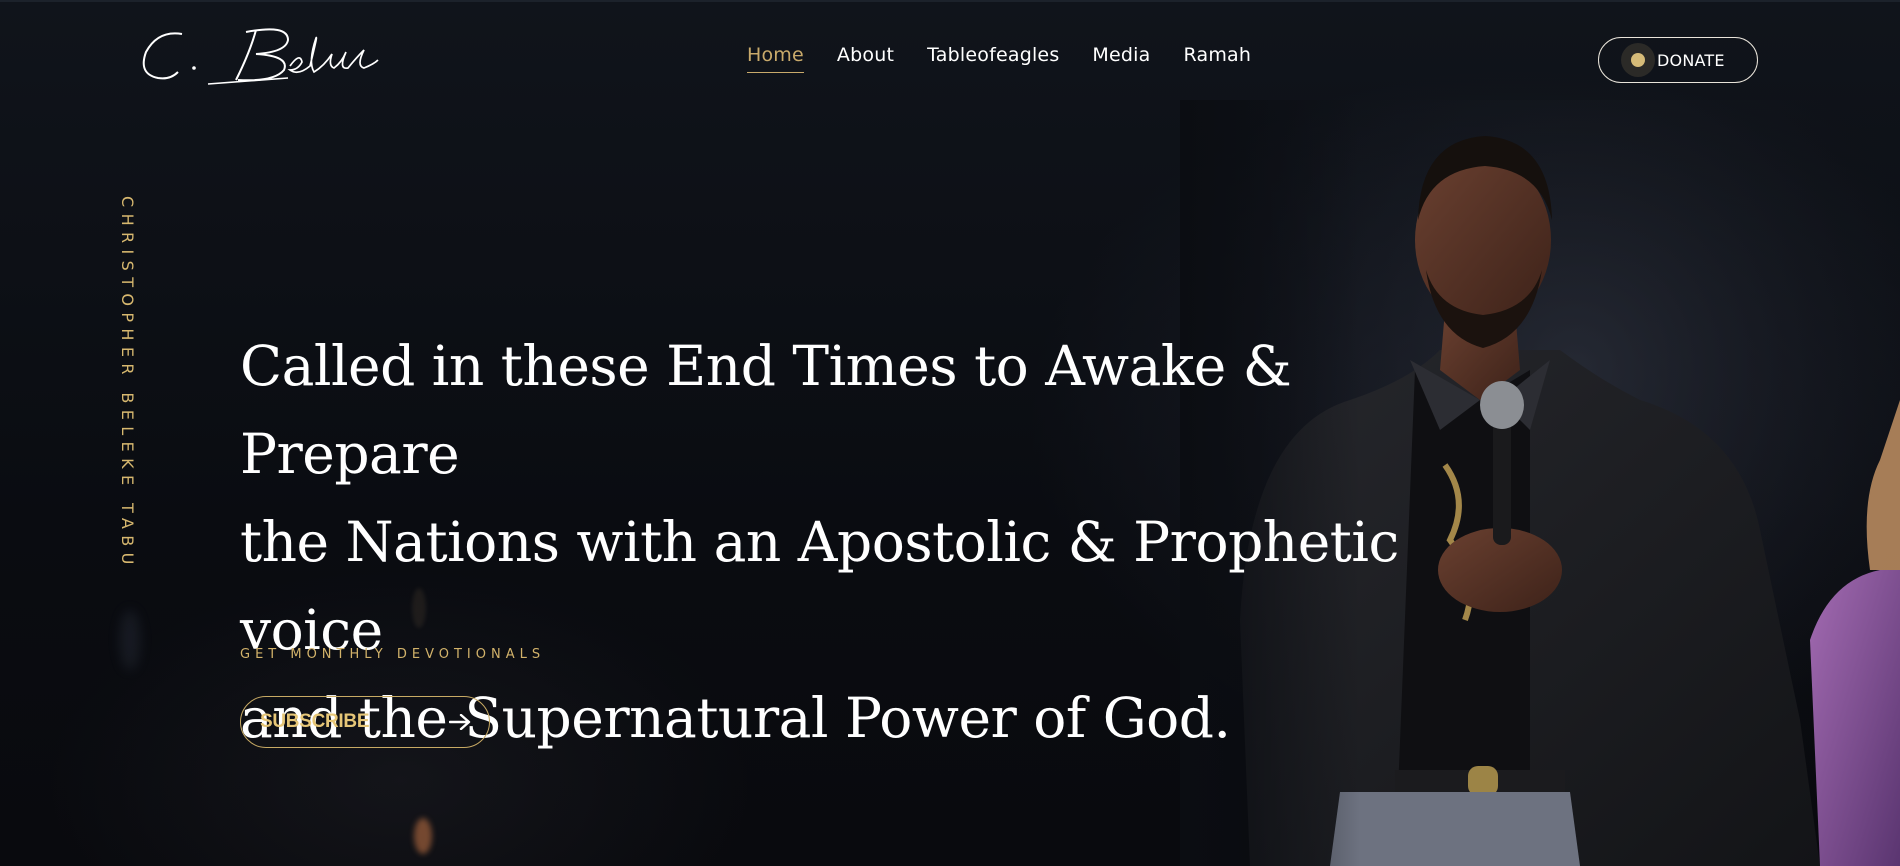  Describe the element at coordinates (393, 654) in the screenshot. I see `devotional-label: GET MONTHLY DEVOTIONALS` at that location.